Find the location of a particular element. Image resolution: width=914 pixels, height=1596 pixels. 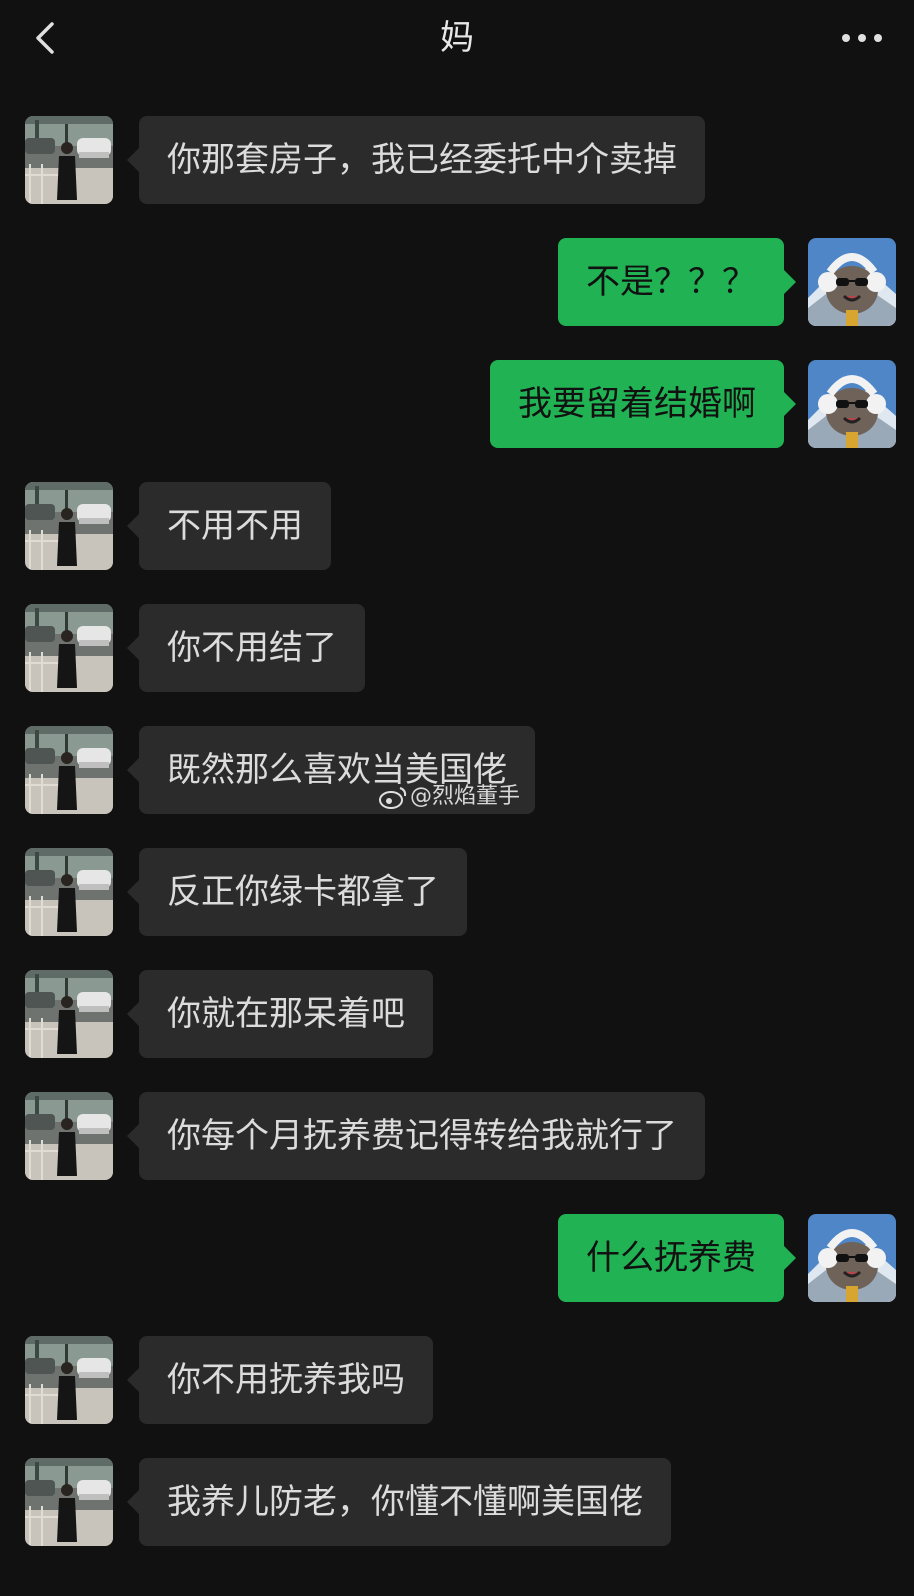

message-row: 不用不用 is located at coordinates (457, 526).